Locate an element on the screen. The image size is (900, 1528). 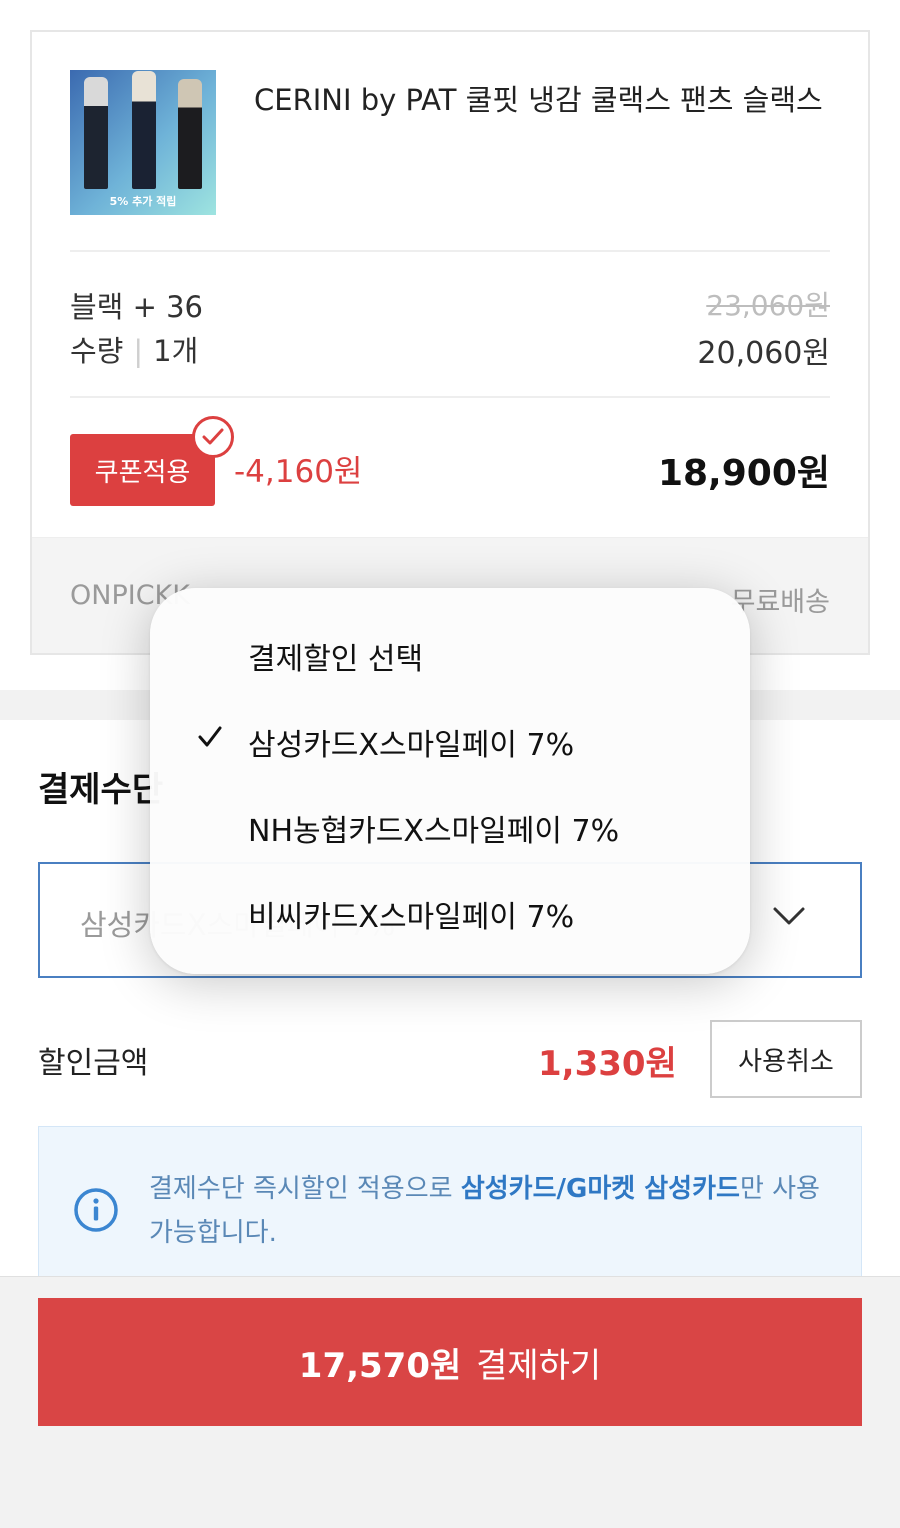
product-thumbnail: 5% 추가 적립 is located at coordinates (143, 142).